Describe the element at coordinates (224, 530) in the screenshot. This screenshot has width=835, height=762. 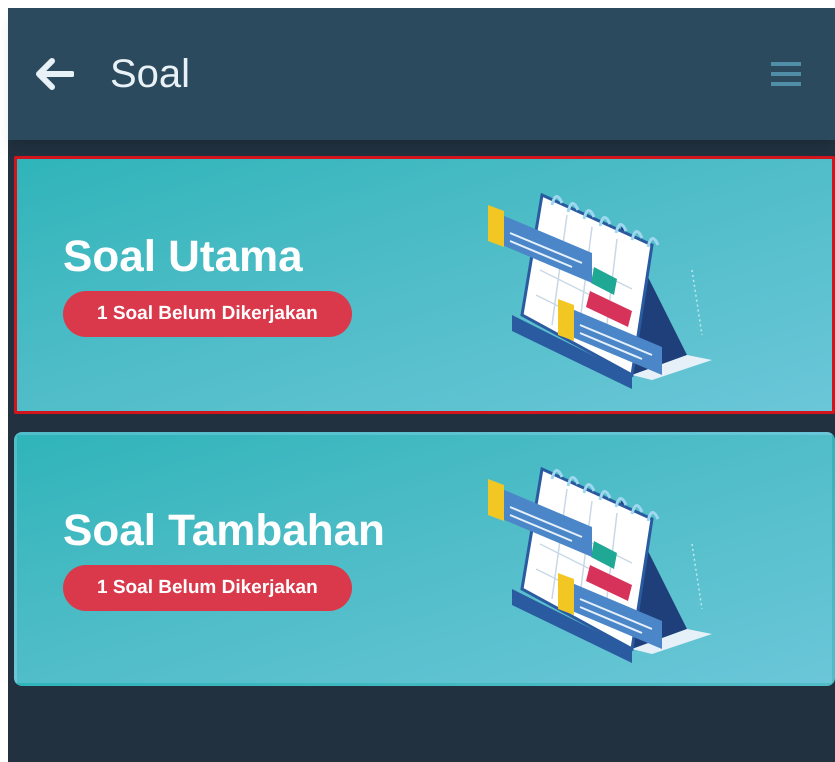
I see `card-title: Soal Tambahan` at that location.